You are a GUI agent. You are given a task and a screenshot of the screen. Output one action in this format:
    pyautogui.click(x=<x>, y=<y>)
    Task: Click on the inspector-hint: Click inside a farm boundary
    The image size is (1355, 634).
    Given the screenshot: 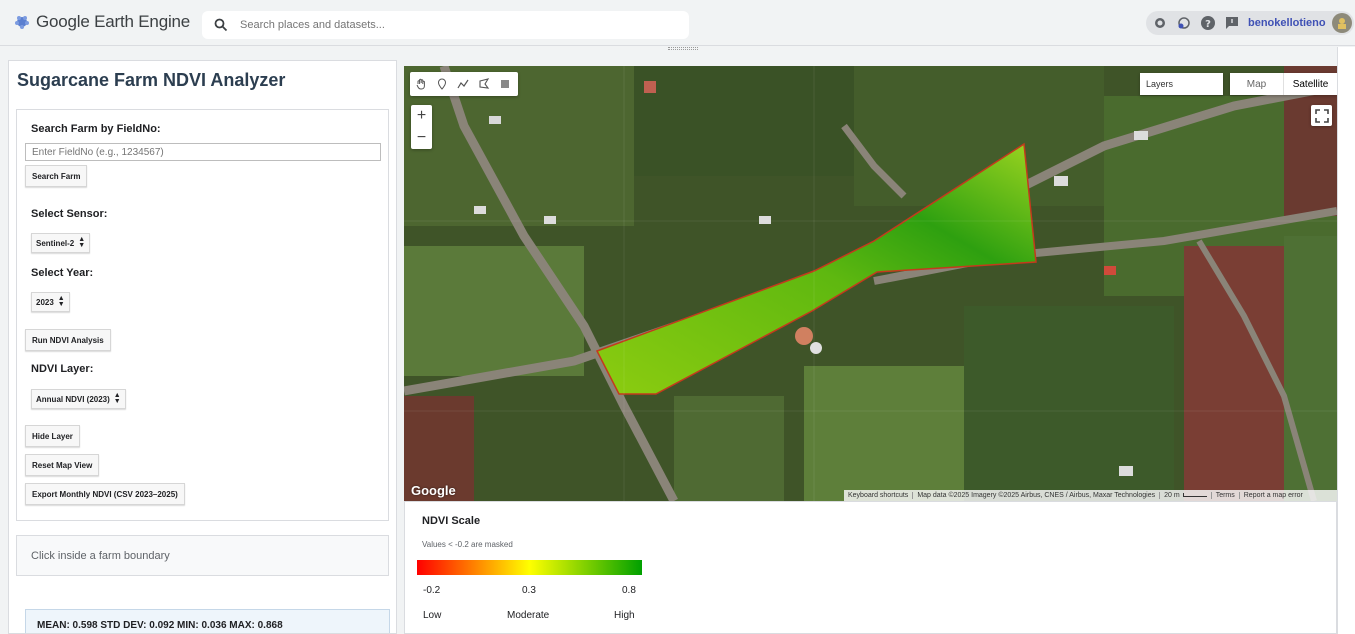 What is the action you would take?
    pyautogui.click(x=100, y=556)
    